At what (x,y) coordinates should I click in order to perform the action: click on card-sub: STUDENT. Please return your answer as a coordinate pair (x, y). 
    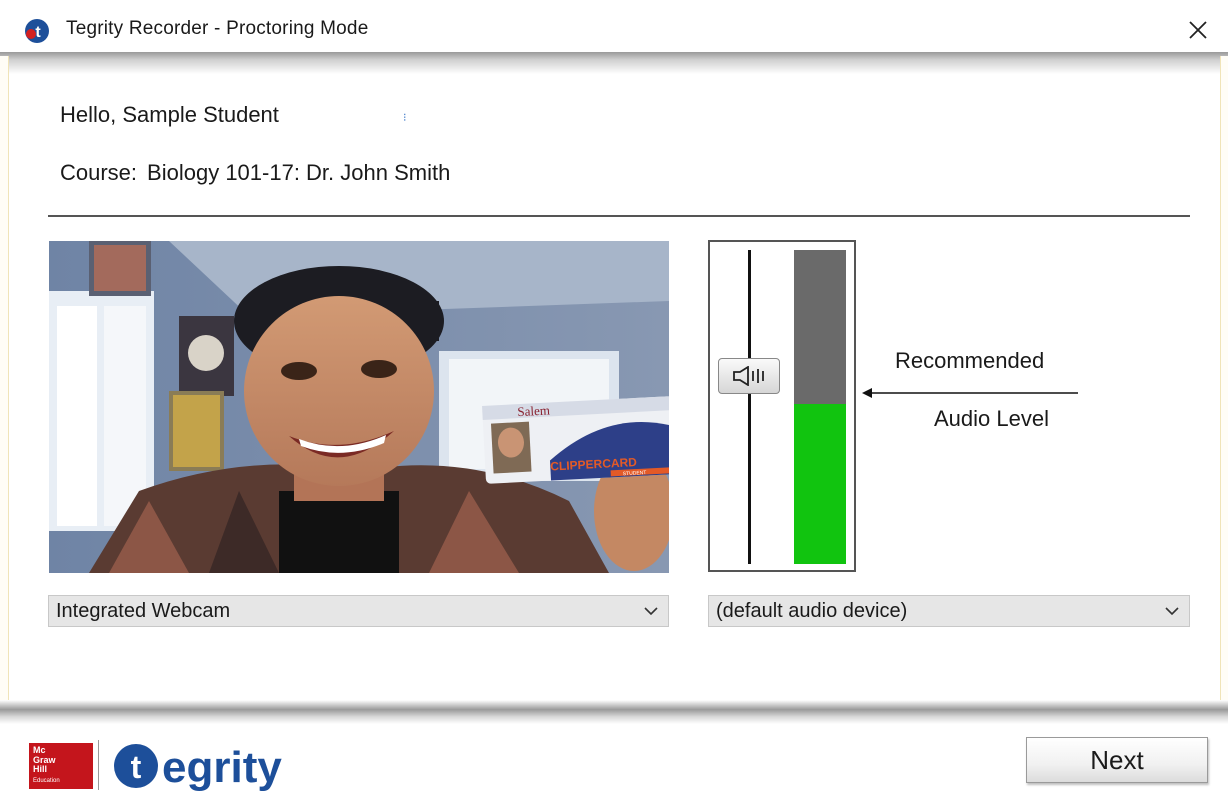
    Looking at the image, I should click on (635, 473).